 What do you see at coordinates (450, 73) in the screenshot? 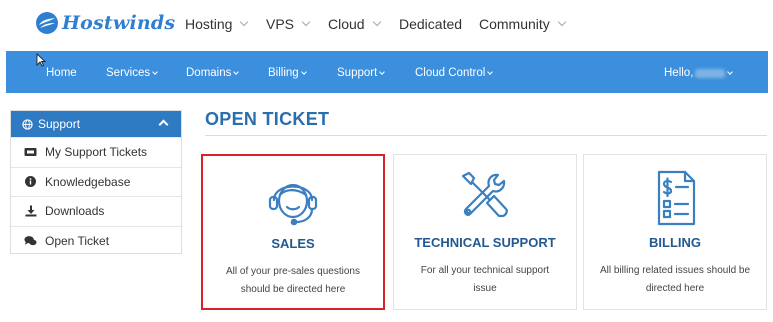
I see `nav-cloud-control-label: Cloud Control` at bounding box center [450, 73].